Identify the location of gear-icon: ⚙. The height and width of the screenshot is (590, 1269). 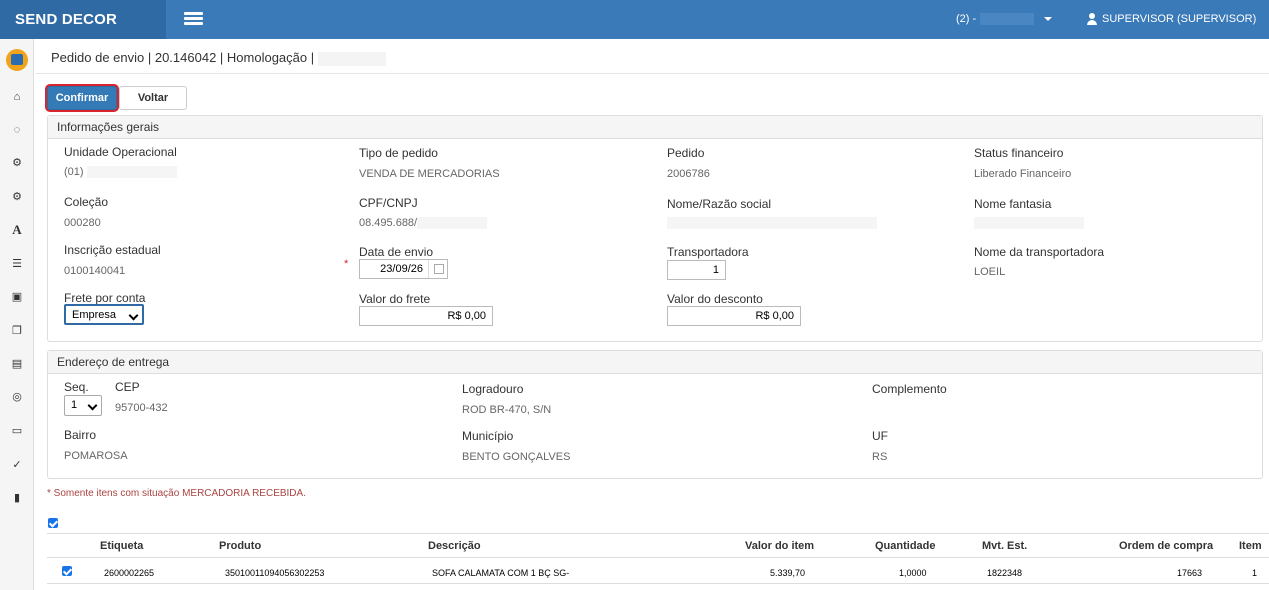
(17, 197).